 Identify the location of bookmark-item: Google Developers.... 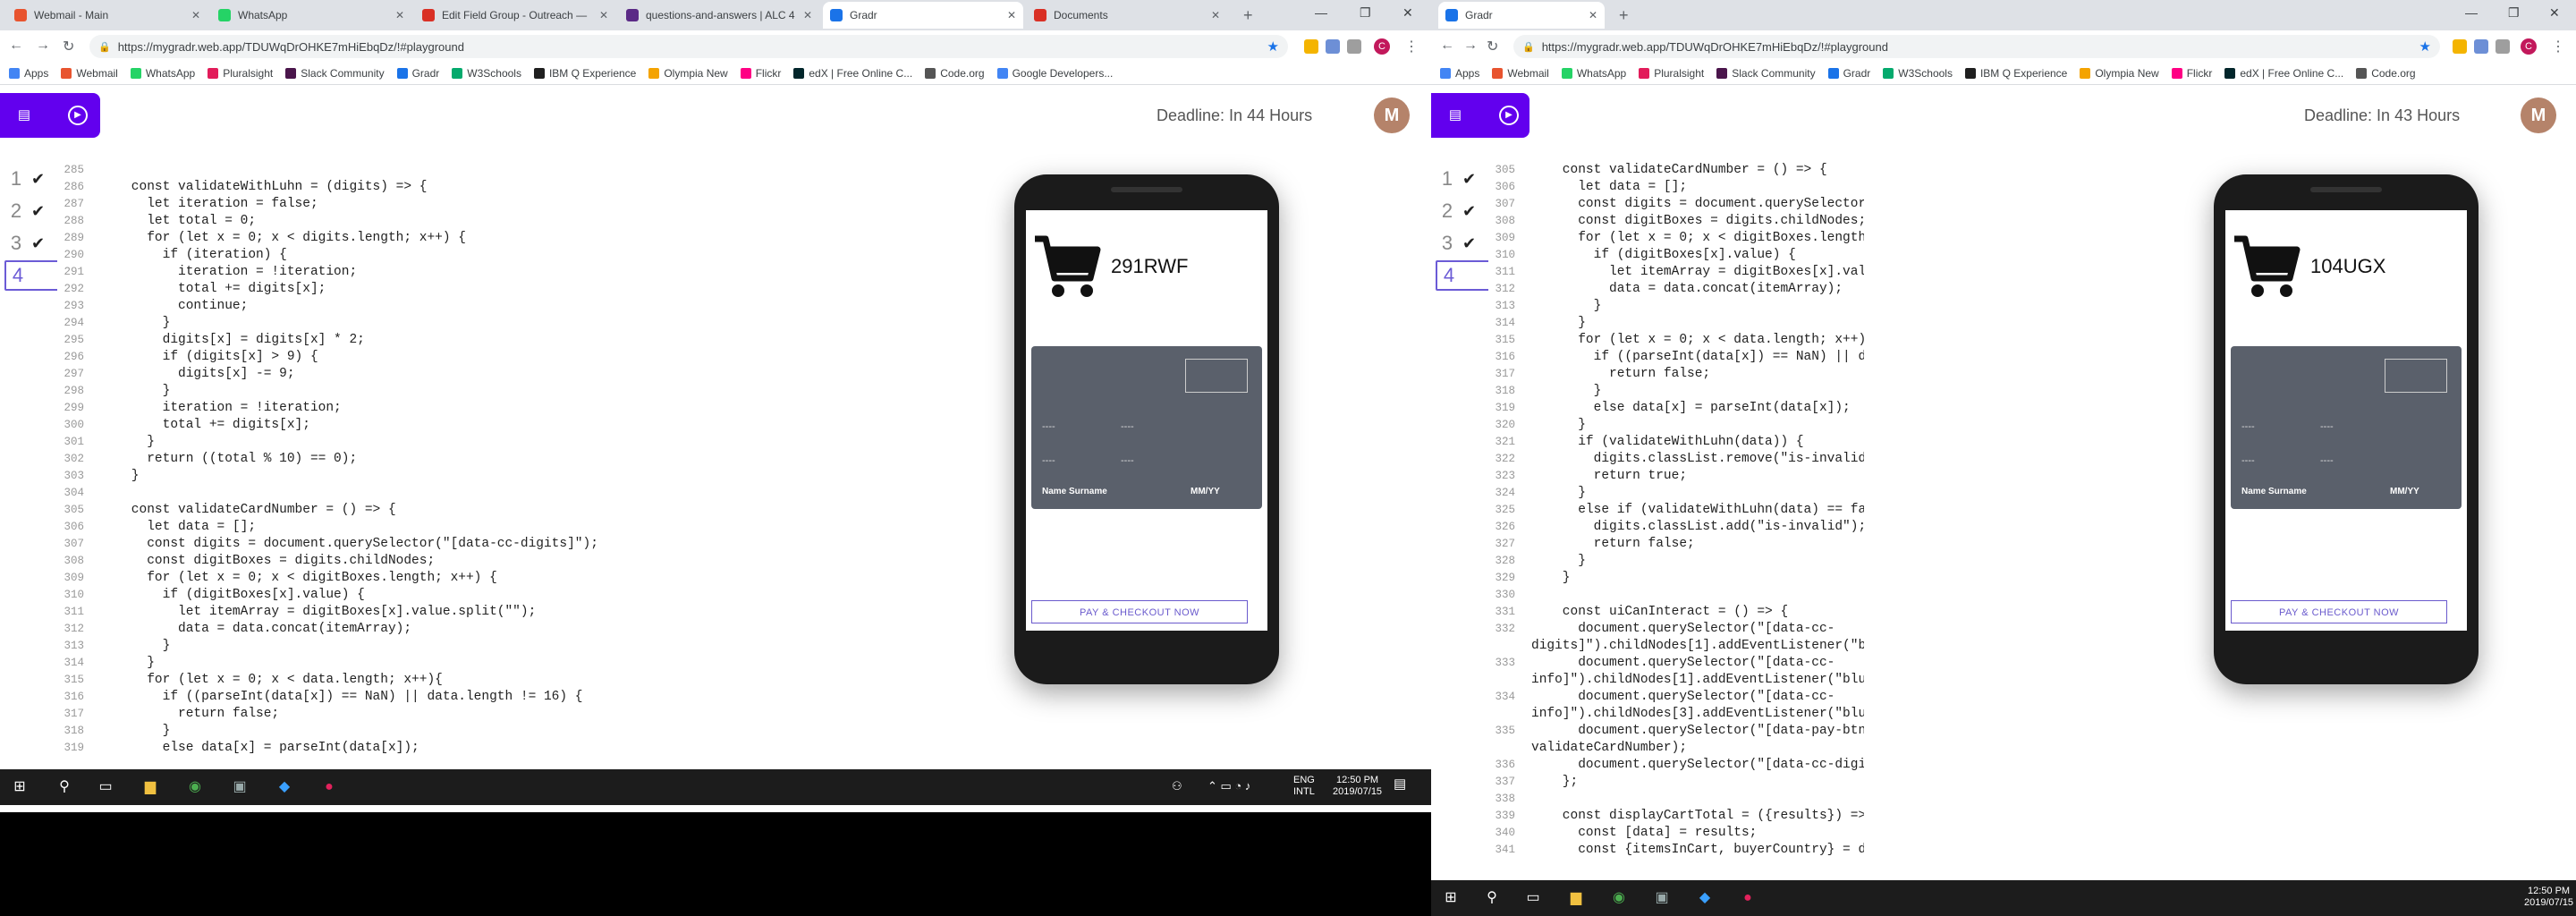
(1054, 73).